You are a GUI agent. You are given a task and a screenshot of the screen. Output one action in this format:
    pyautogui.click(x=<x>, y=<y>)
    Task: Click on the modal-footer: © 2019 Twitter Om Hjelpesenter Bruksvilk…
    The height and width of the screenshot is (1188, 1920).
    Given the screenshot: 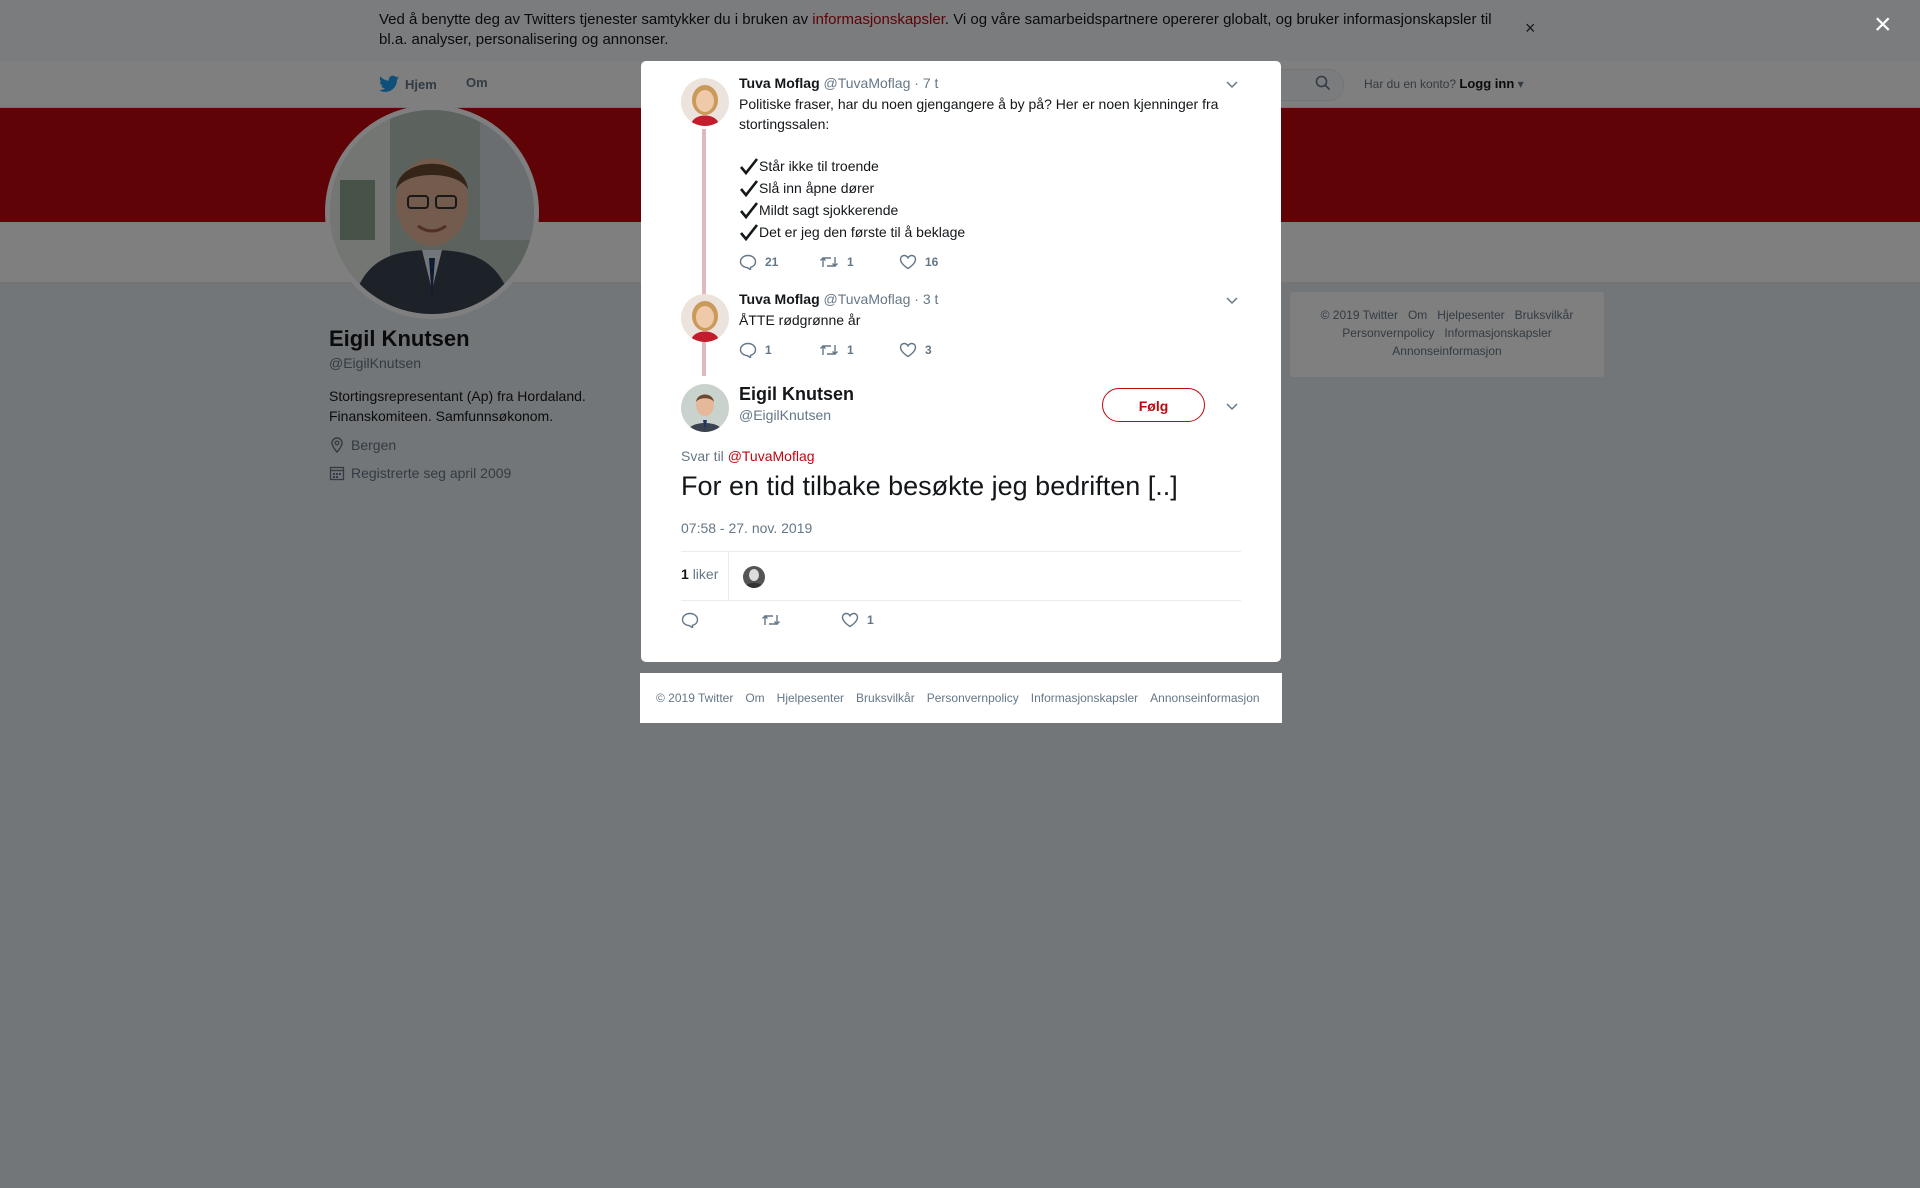 What is the action you would take?
    pyautogui.click(x=961, y=698)
    